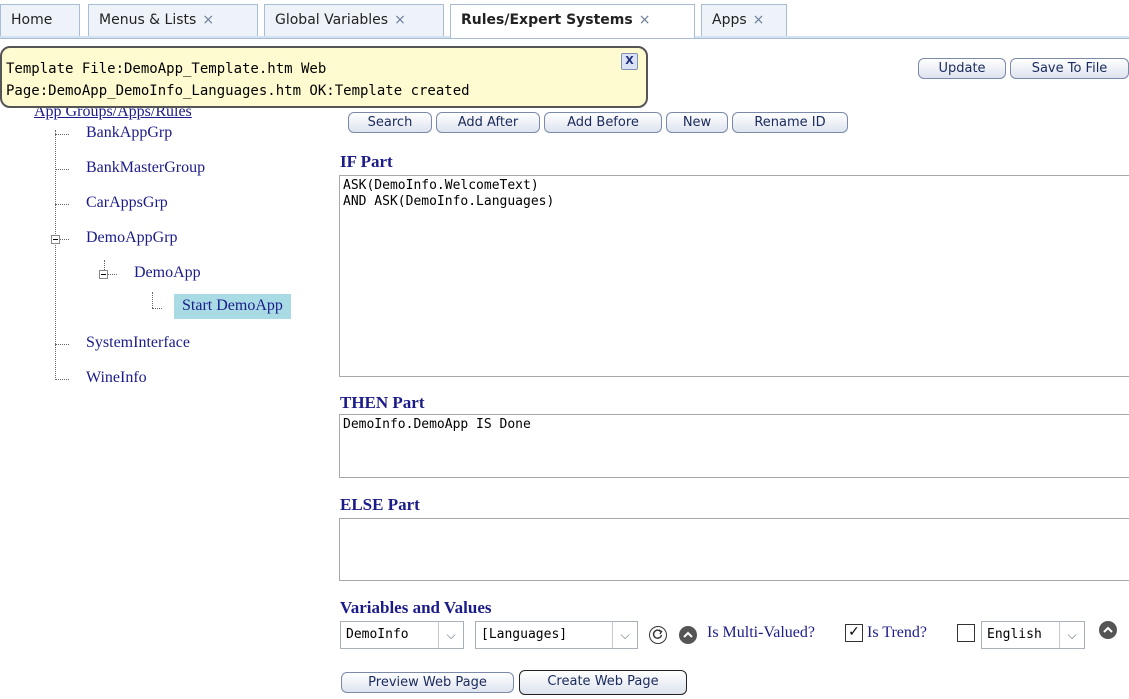  I want to click on variable-select: [Languages] ⌵, so click(556, 635).